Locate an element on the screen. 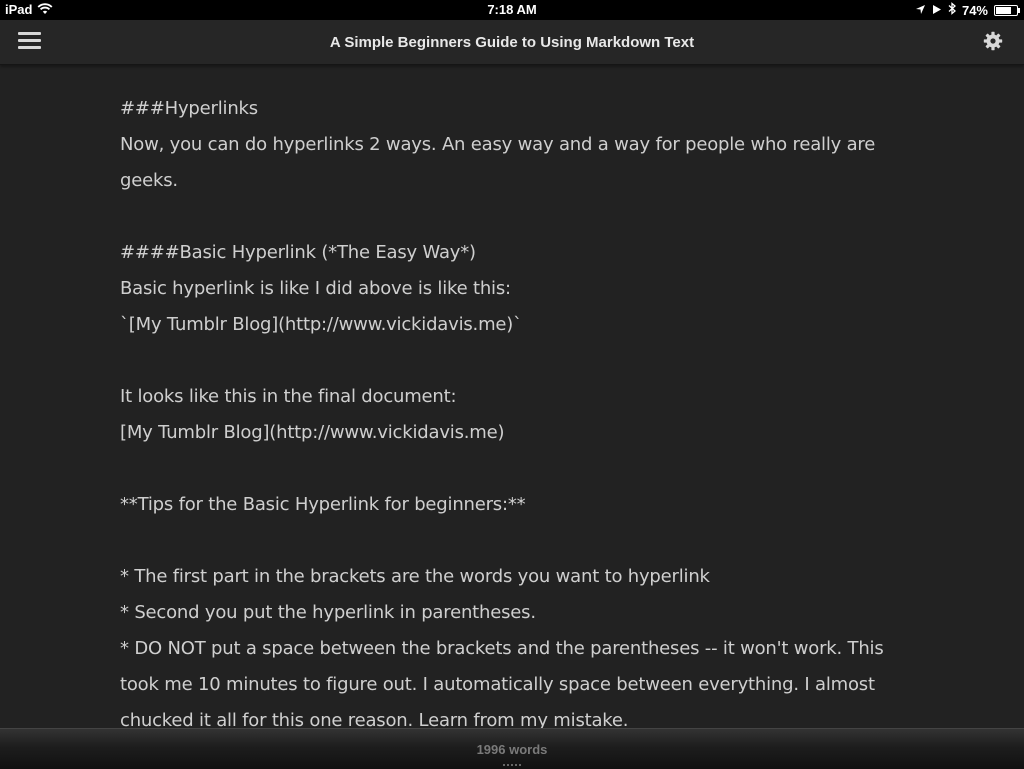  battery-fill is located at coordinates (1003, 10).